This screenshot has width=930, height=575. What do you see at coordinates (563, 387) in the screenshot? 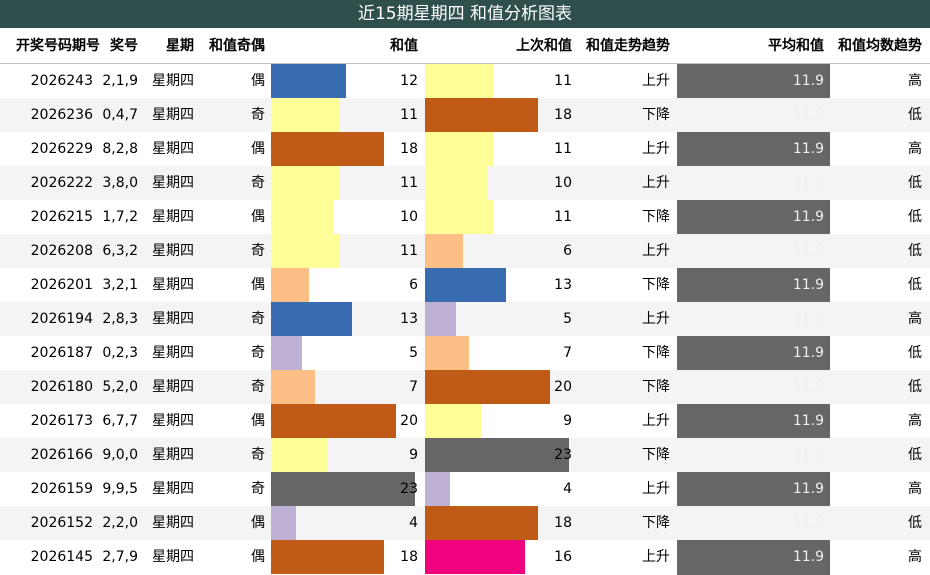
I see `prev-sum-cell: 20` at bounding box center [563, 387].